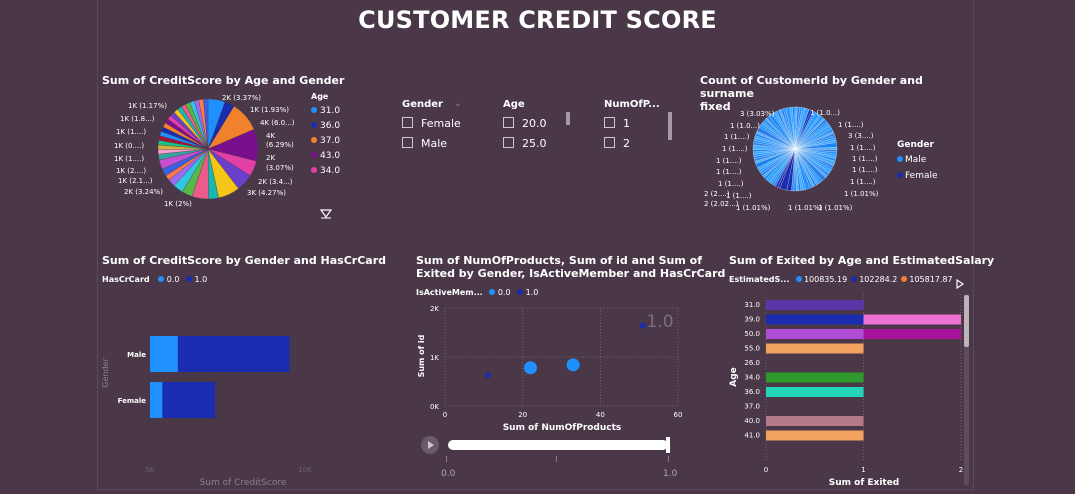 Image resolution: width=1075 pixels, height=494 pixels. I want to click on bar1-category-label: Female, so click(132, 401).